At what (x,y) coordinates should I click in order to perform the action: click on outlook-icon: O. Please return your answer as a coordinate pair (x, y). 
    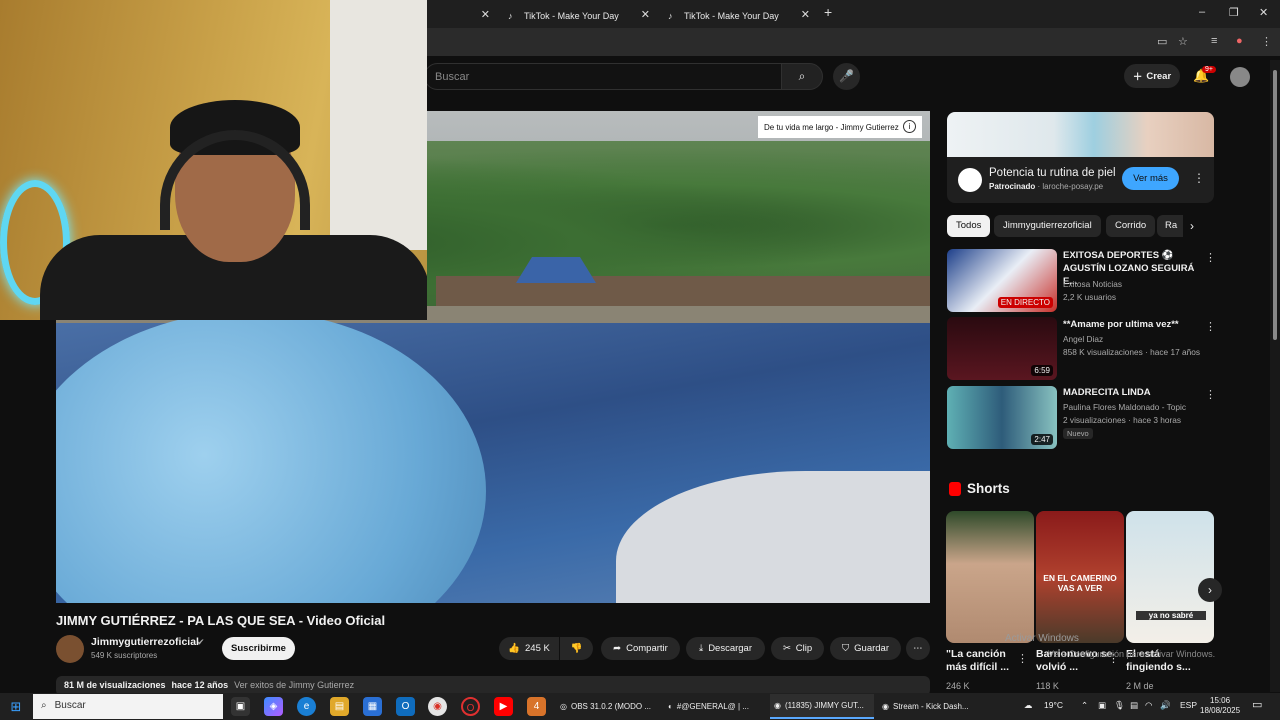
    Looking at the image, I should click on (405, 706).